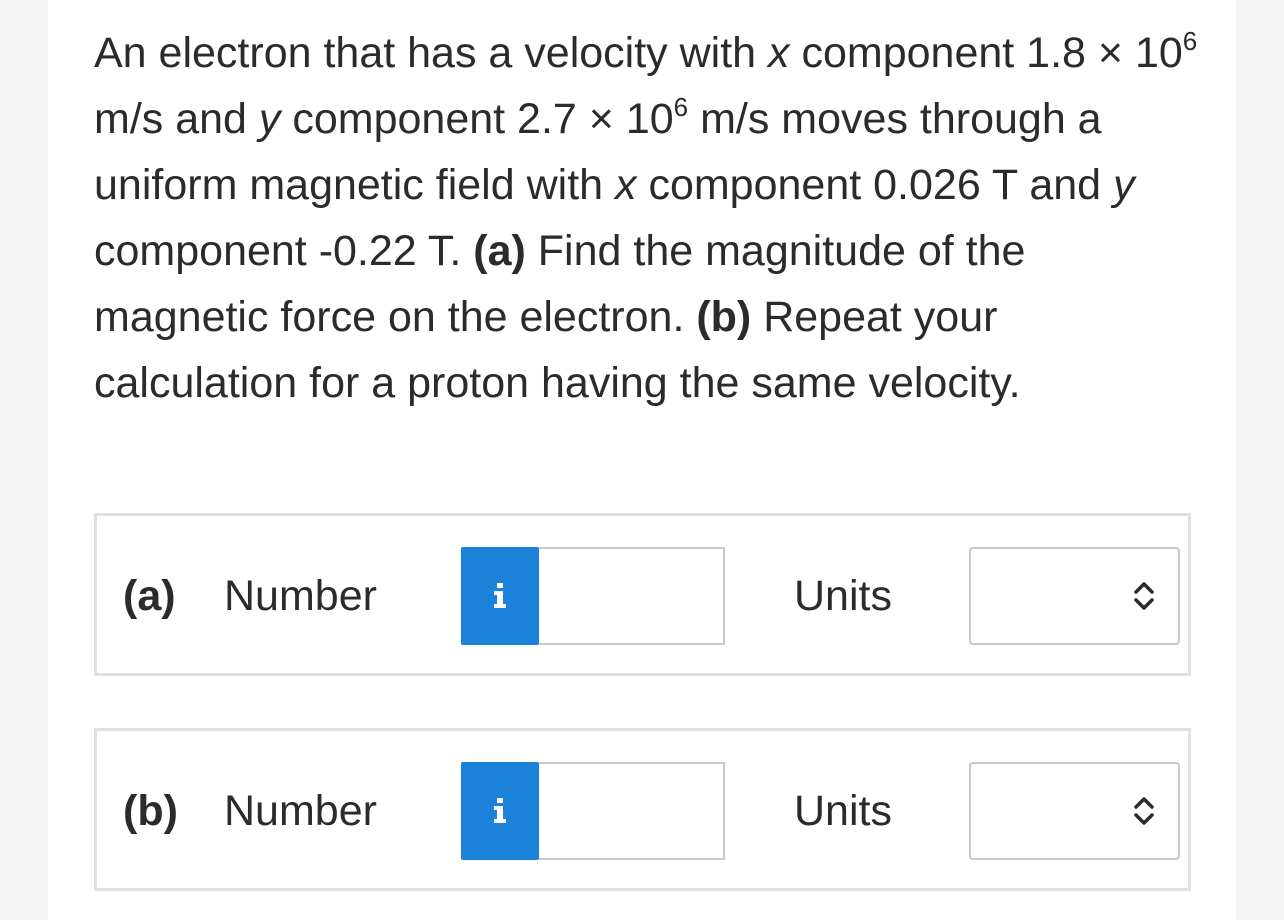 Image resolution: width=1284 pixels, height=920 pixels. Describe the element at coordinates (149, 596) in the screenshot. I see `part-label: (a)` at that location.